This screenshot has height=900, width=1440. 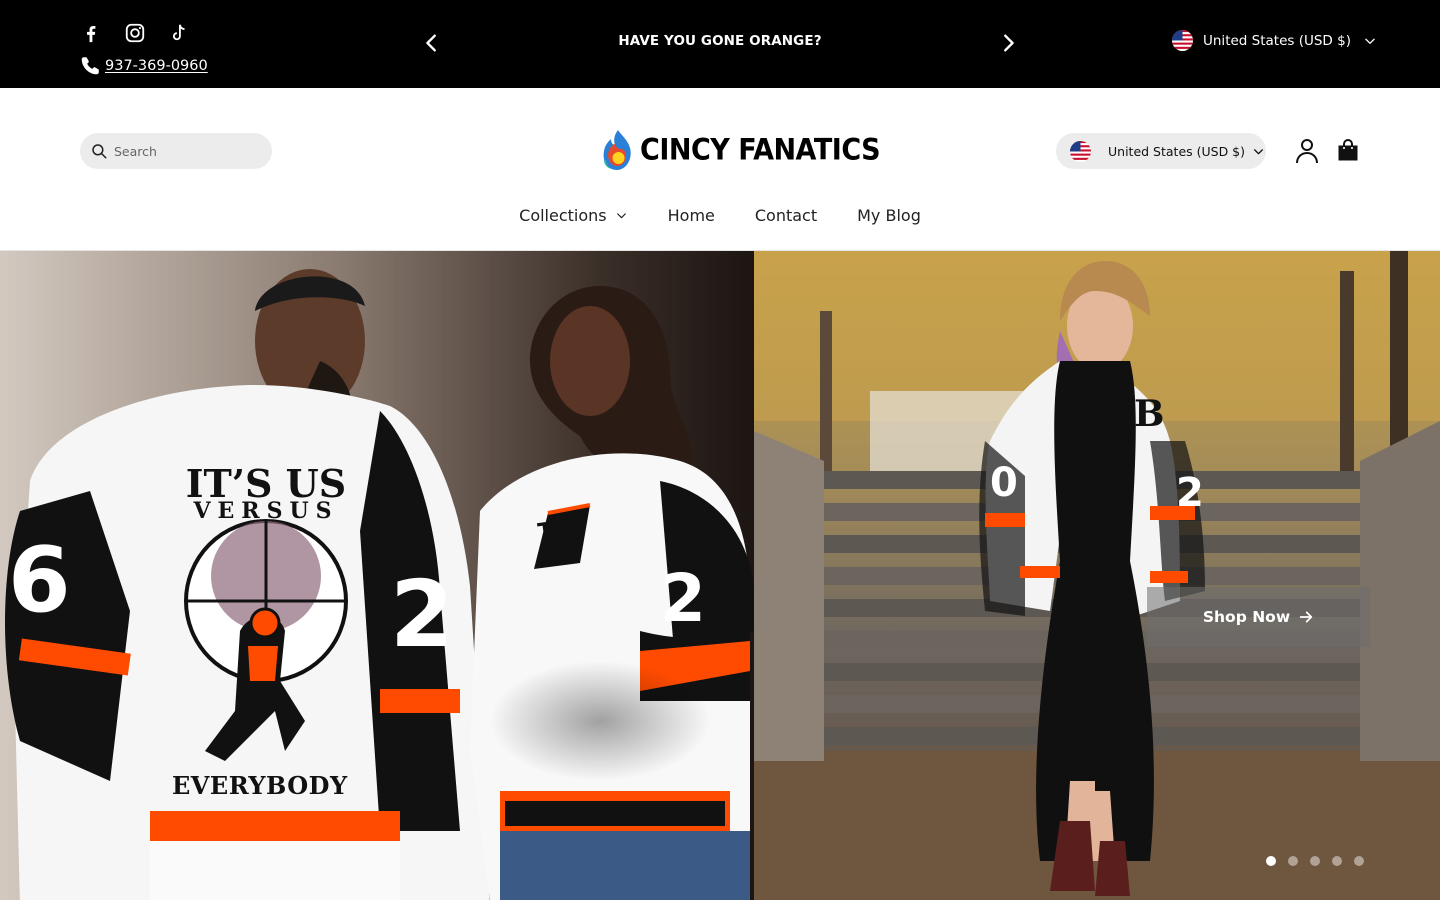 What do you see at coordinates (617, 150) in the screenshot?
I see `flame-logo-icon` at bounding box center [617, 150].